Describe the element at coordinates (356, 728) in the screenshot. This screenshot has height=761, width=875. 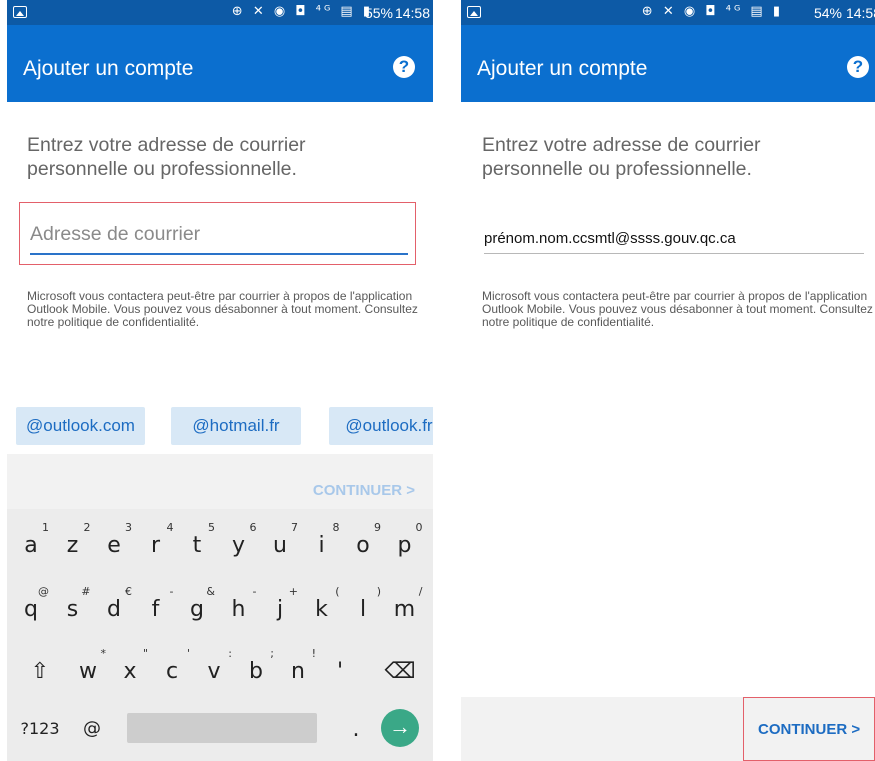
I see `period-key: .` at that location.